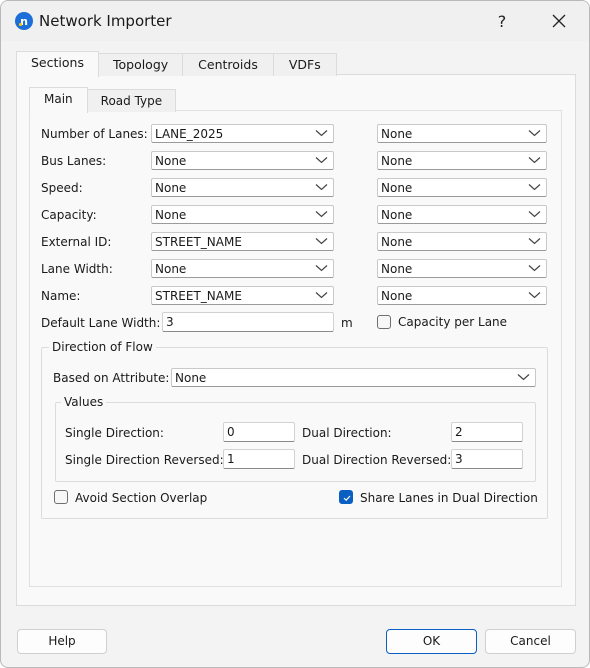 The image size is (590, 668). I want to click on dual-direction-reversed-label: Dual Direction Reversed:, so click(377, 460).